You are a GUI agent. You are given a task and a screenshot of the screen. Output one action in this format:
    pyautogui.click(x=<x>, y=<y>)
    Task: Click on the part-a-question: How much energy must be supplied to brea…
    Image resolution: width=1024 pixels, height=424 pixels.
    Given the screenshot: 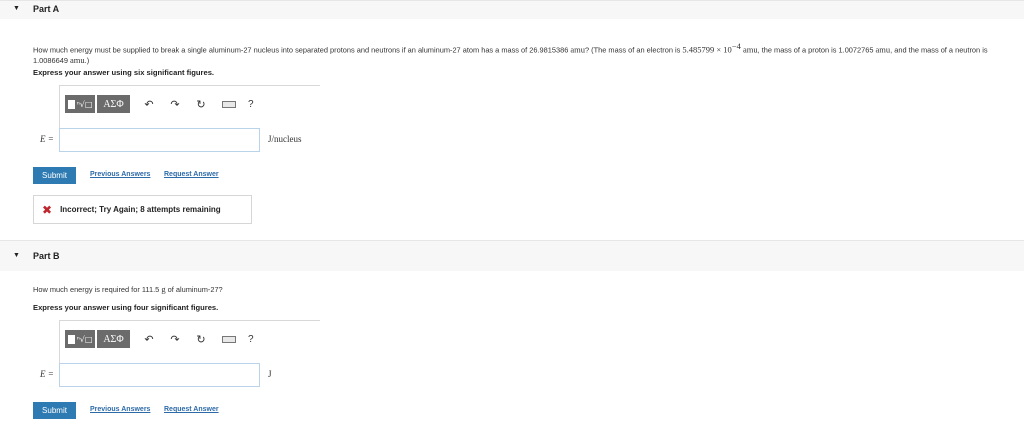 What is the action you would take?
    pyautogui.click(x=510, y=53)
    